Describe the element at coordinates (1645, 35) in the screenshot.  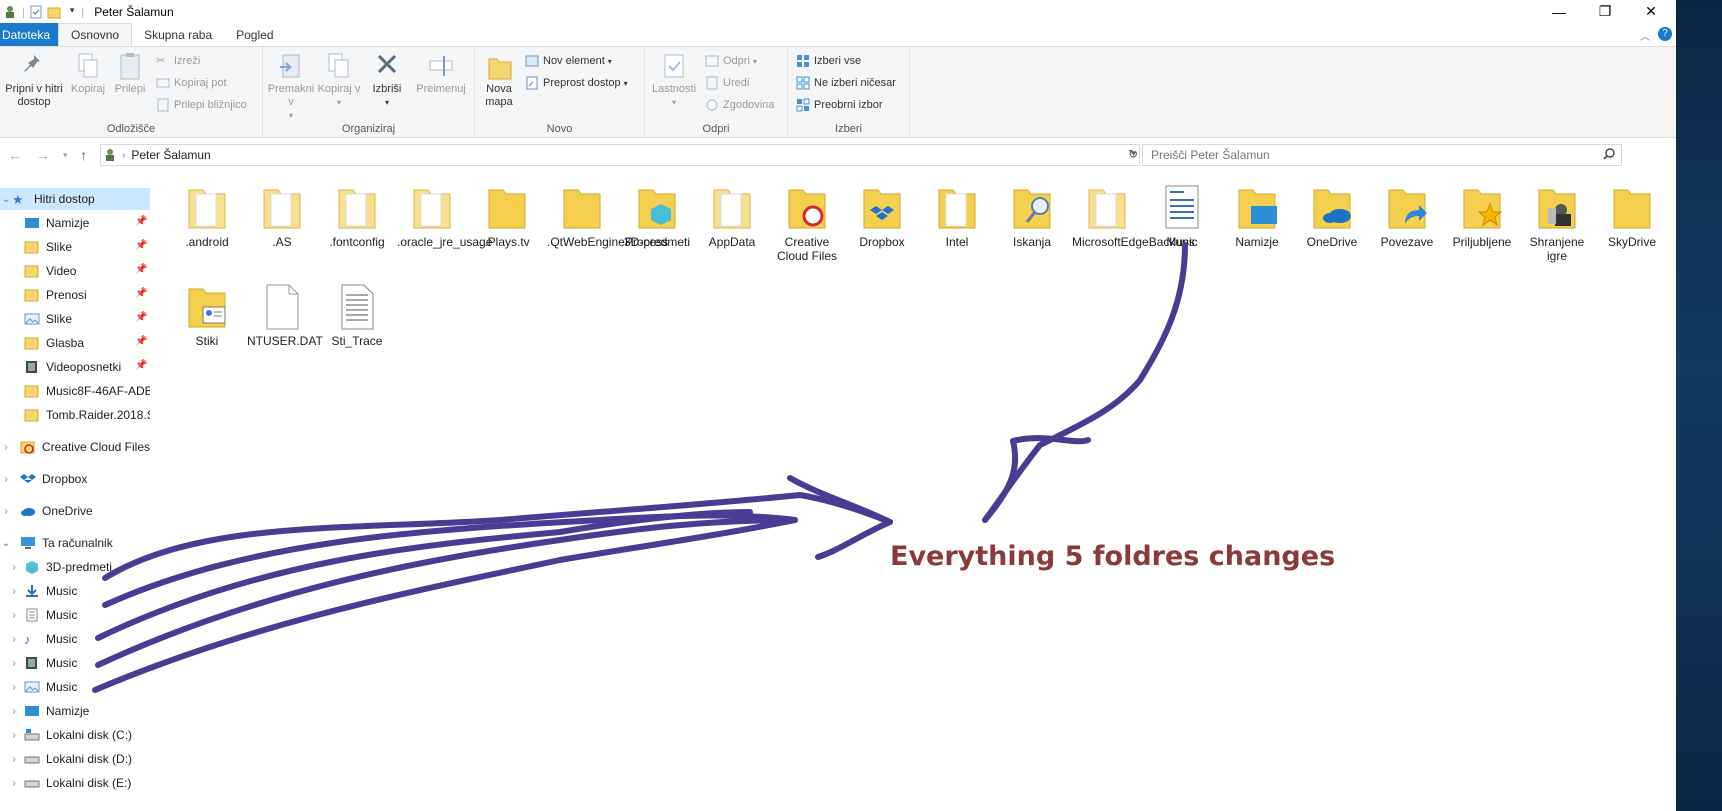
I see `collapse-ribbon-icon: ︿` at that location.